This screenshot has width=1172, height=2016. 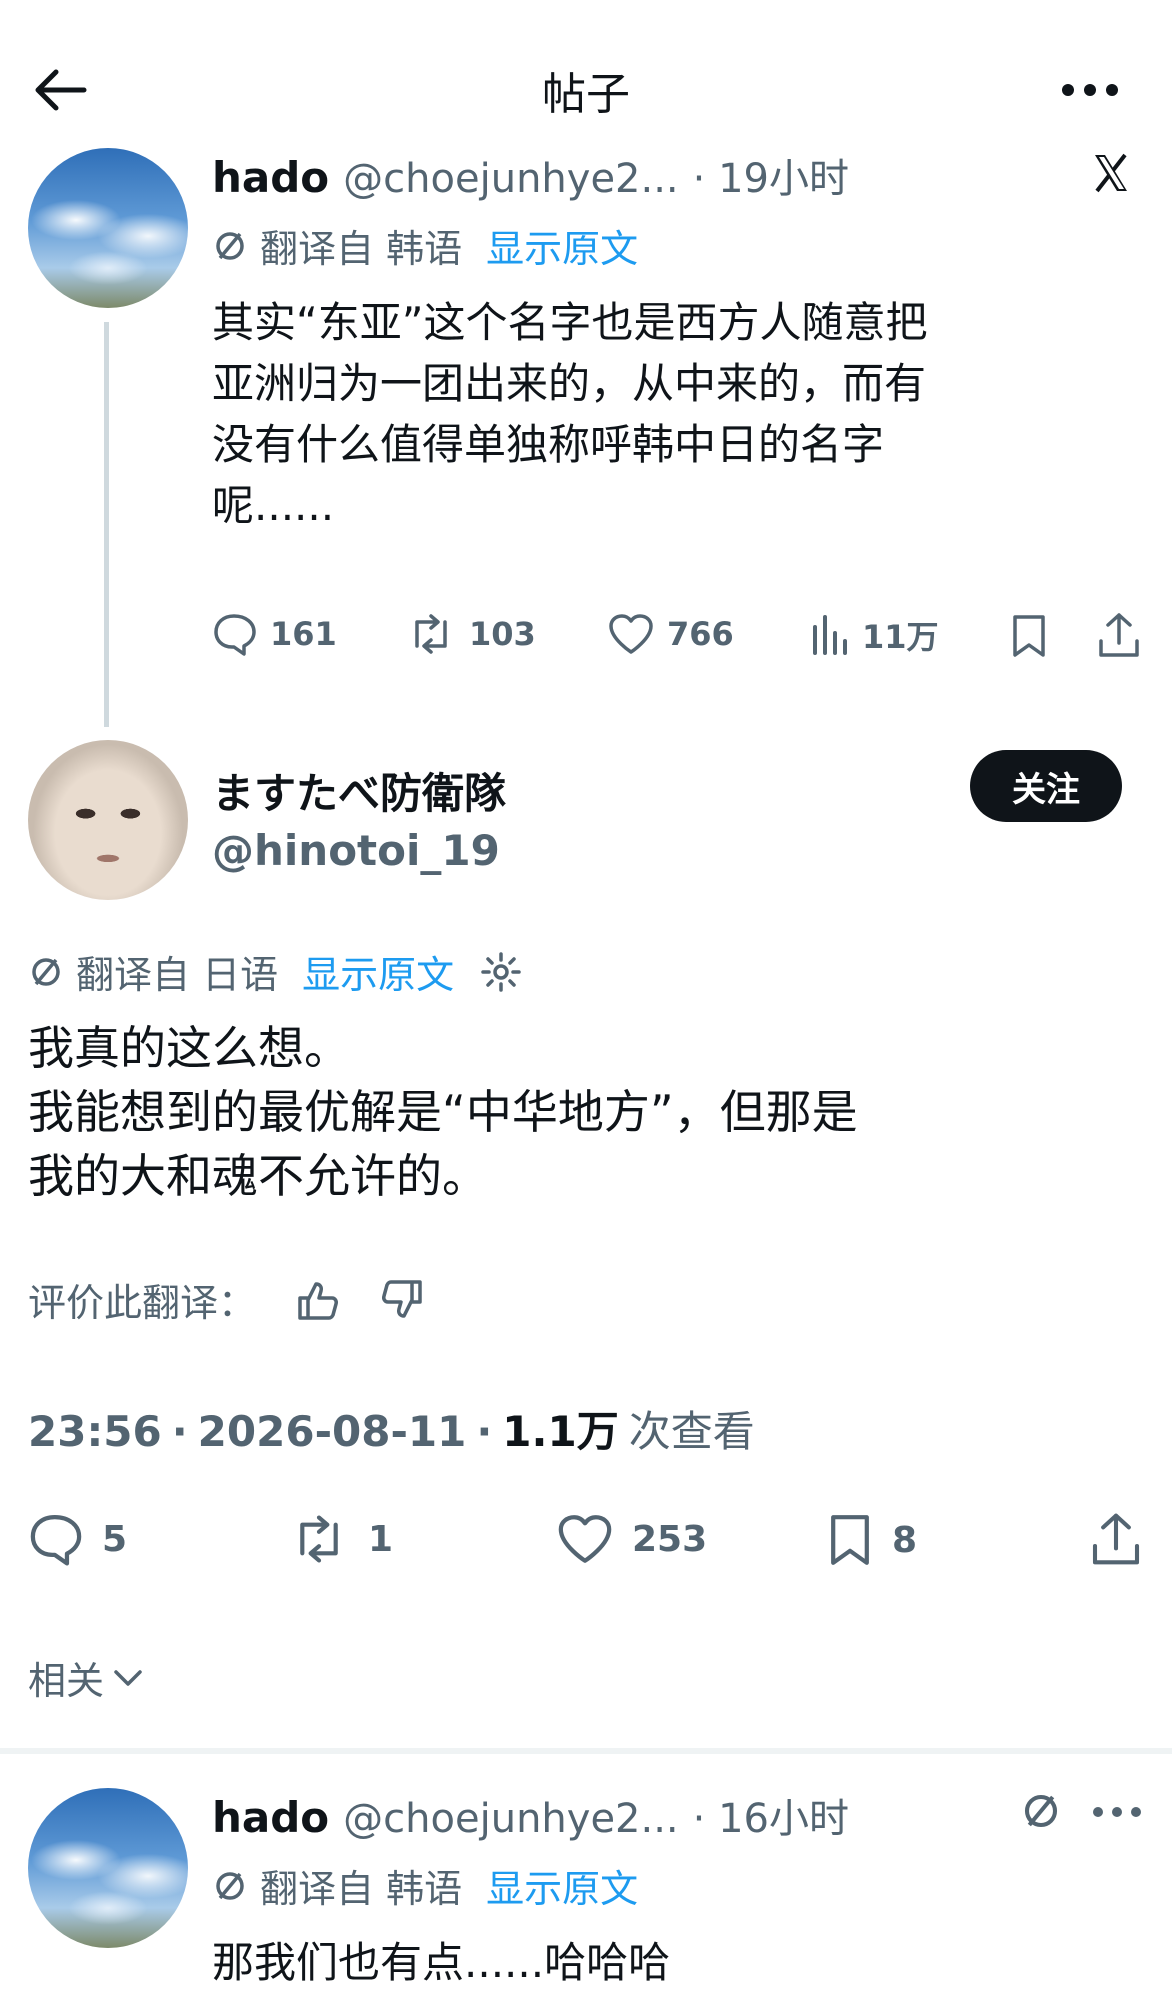 What do you see at coordinates (560, 1431) in the screenshot?
I see `views-count: 1.1万` at bounding box center [560, 1431].